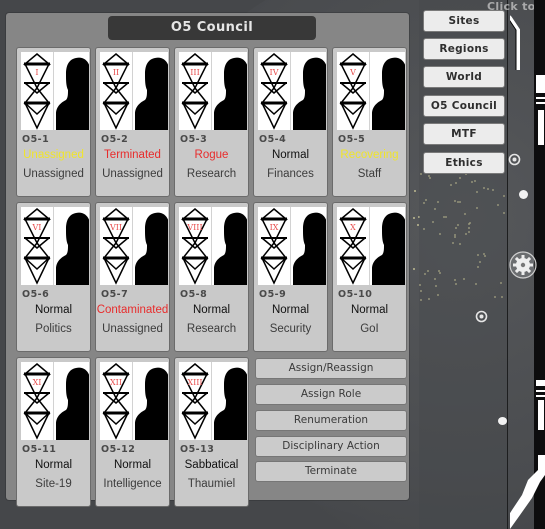 The width and height of the screenshot is (545, 529). I want to click on member-status: Contaminated, so click(132, 310).